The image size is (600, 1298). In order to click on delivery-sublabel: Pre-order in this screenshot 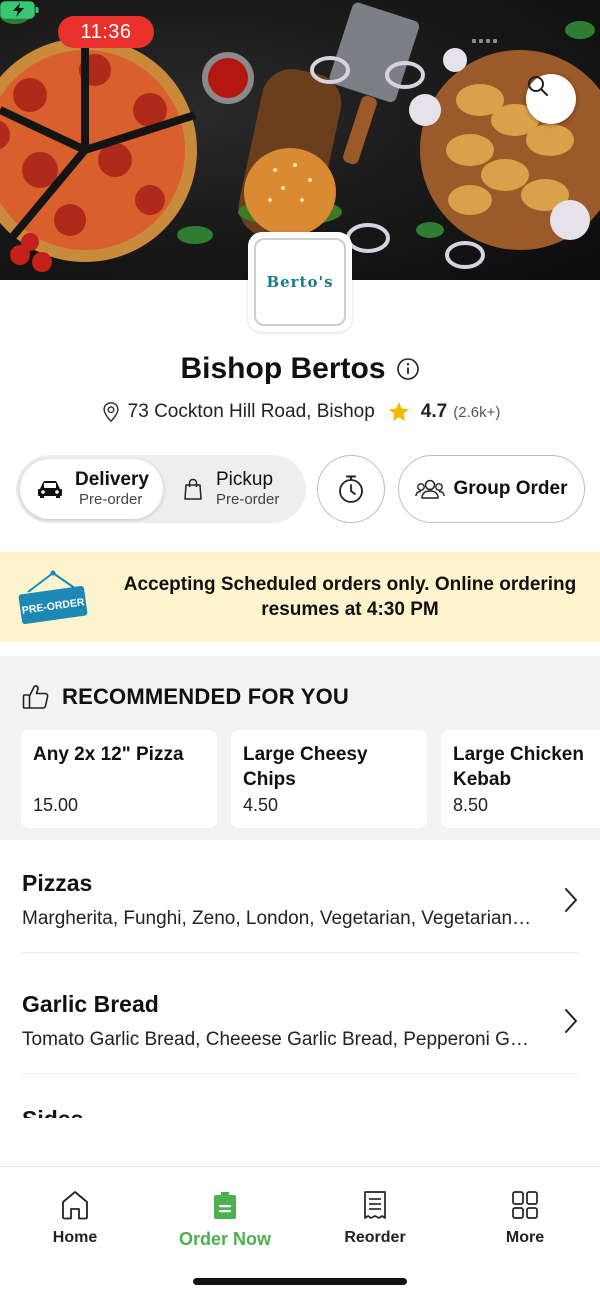, I will do `click(111, 500)`.